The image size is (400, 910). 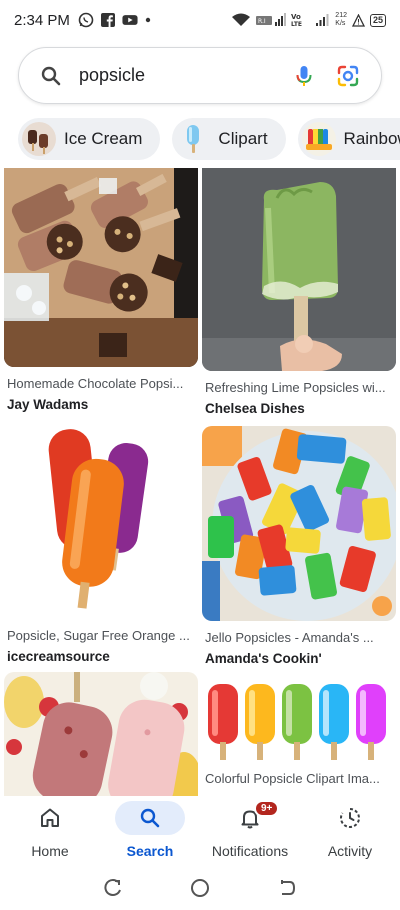 What do you see at coordinates (296, 17) in the screenshot?
I see `svg-text: Vo` at bounding box center [296, 17].